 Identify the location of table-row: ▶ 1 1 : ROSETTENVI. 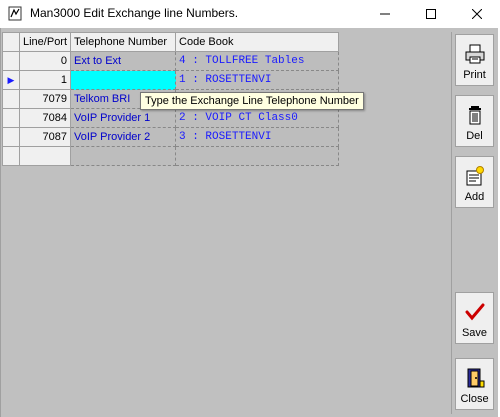
(171, 80).